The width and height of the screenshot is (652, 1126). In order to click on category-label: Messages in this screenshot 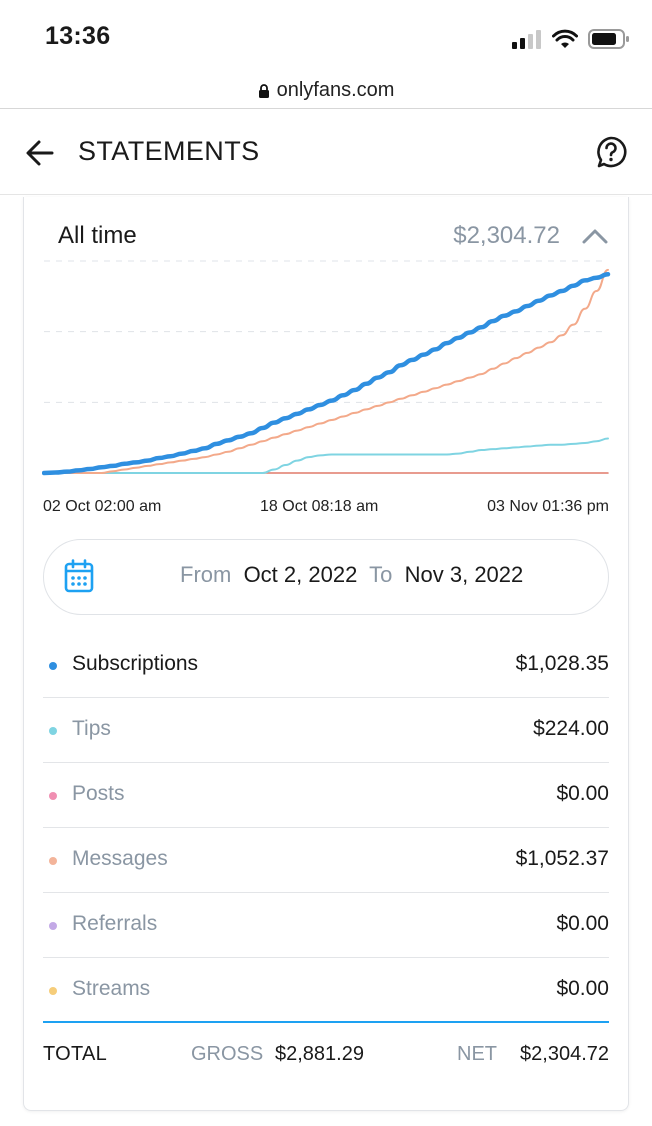, I will do `click(120, 858)`.